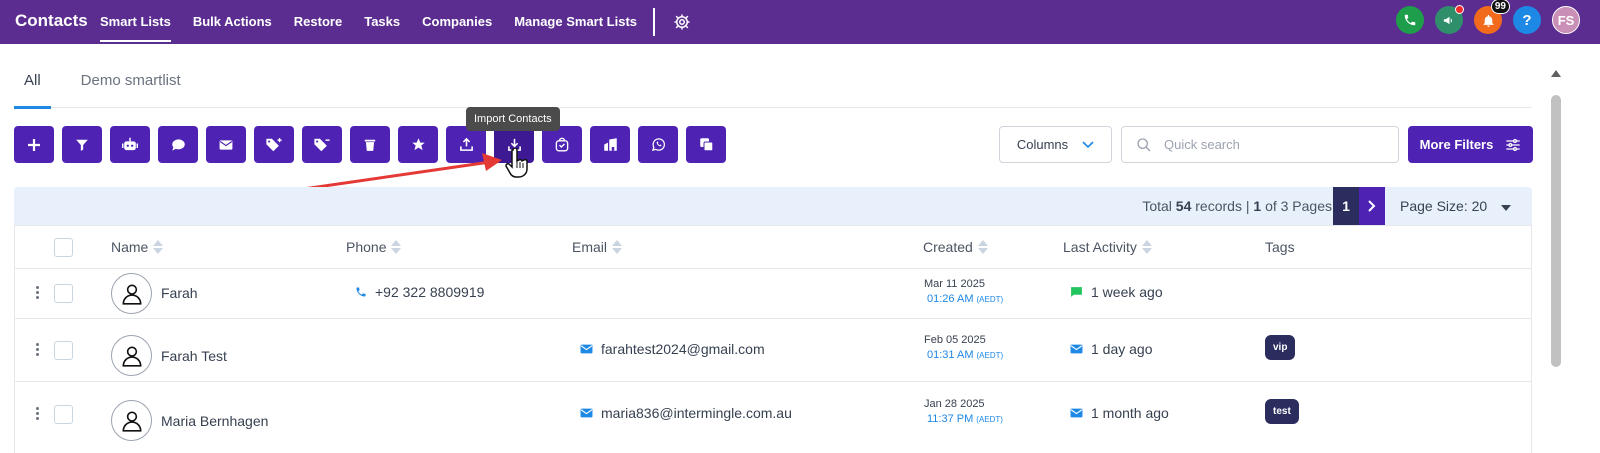 This screenshot has width=1600, height=453. Describe the element at coordinates (82, 144) in the screenshot. I see `filter-button` at that location.